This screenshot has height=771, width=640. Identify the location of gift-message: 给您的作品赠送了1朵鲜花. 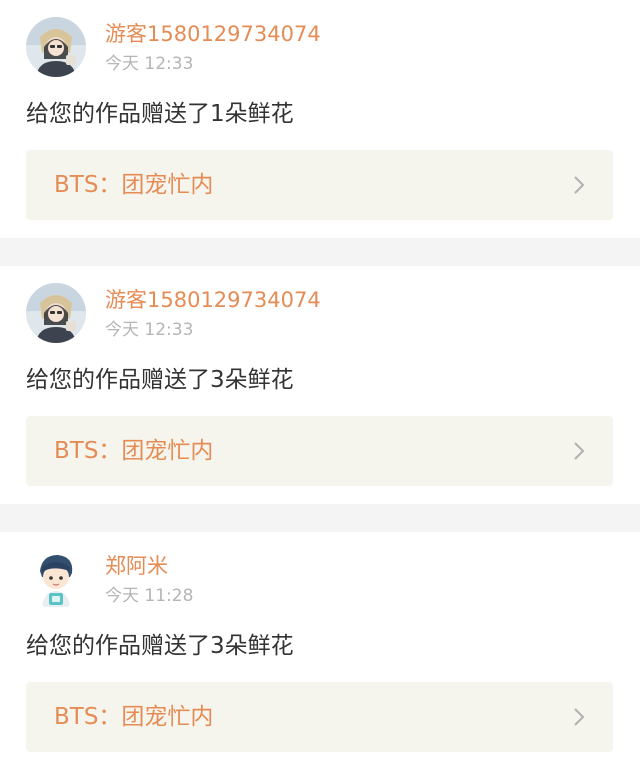
(160, 114).